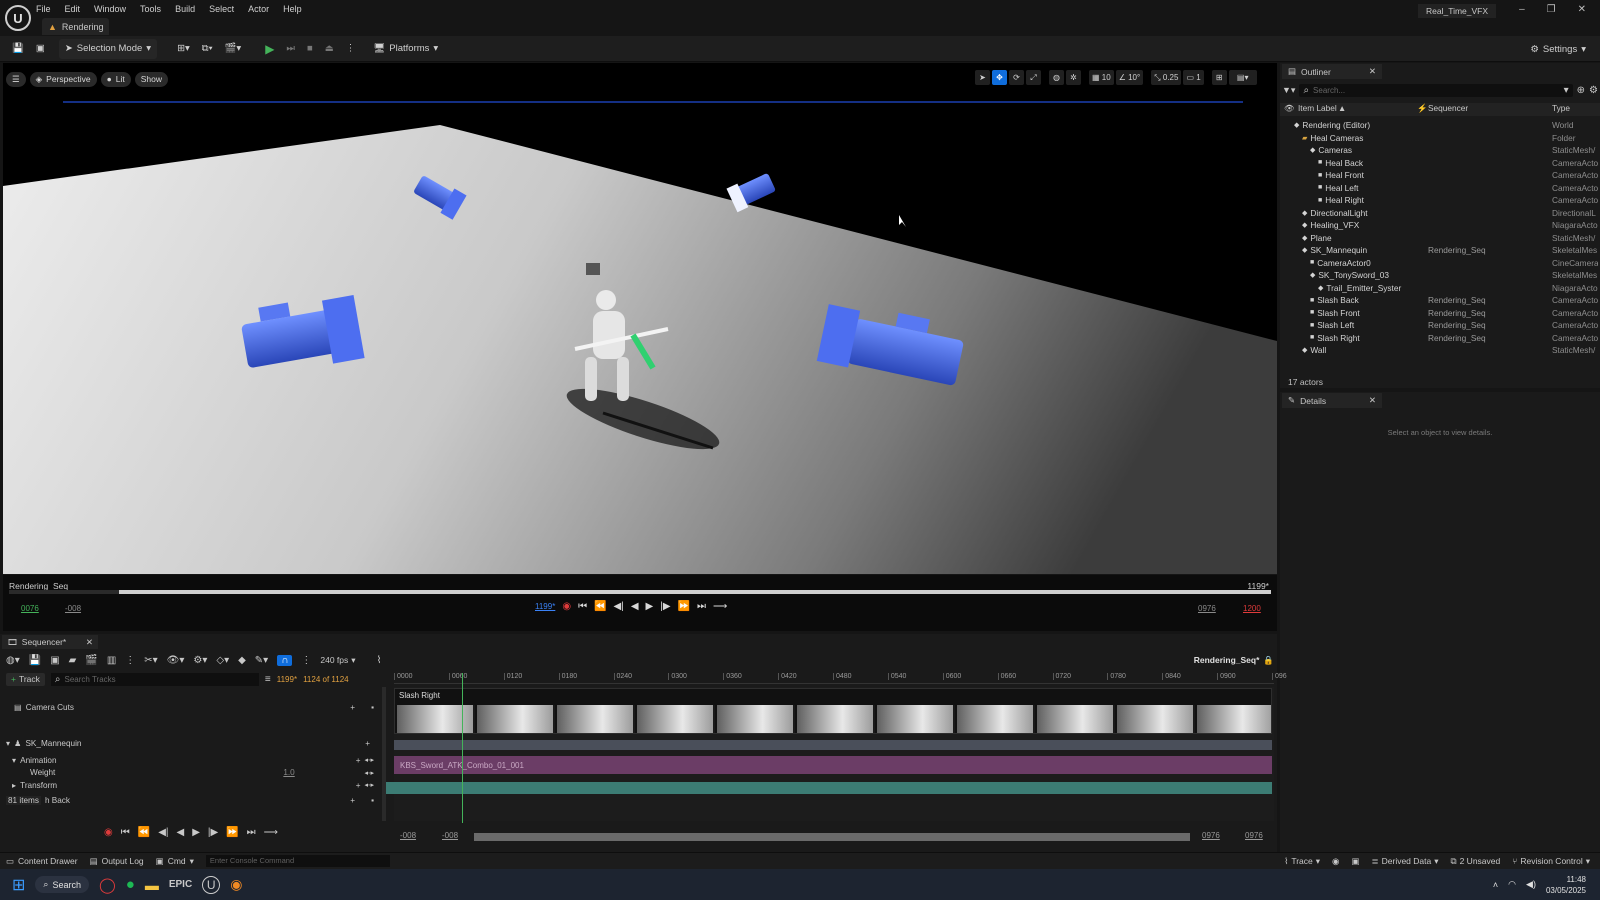 This screenshot has width=1600, height=900. I want to click on blueprint-icon: ⧉▾, so click(207, 49).